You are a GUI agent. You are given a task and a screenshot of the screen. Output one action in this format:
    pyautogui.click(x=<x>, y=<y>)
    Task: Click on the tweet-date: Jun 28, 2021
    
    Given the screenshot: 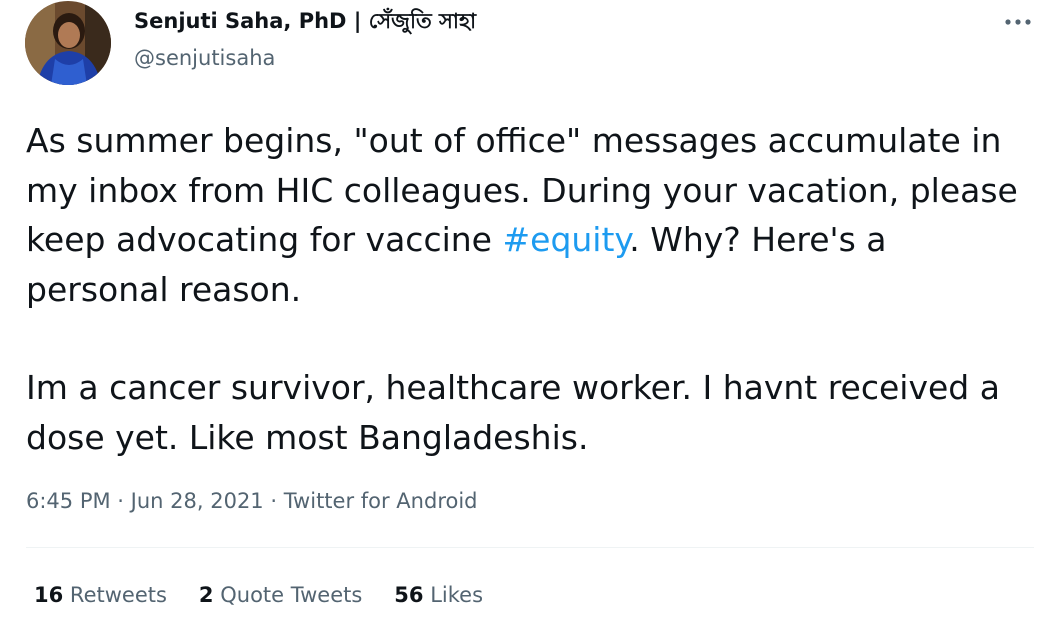 What is the action you would take?
    pyautogui.click(x=197, y=501)
    